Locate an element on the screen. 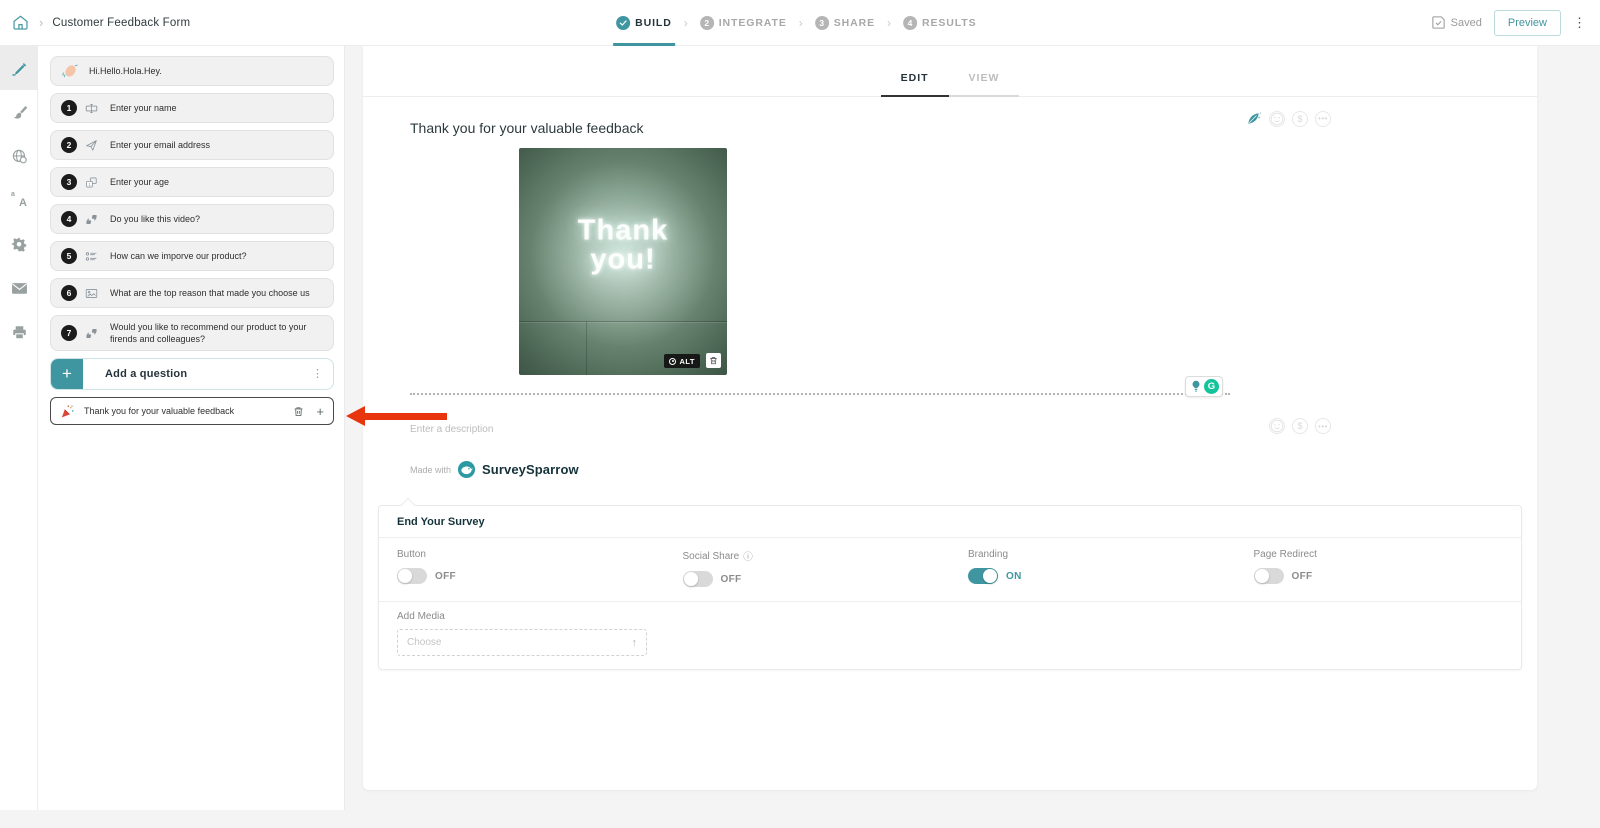 The height and width of the screenshot is (828, 1600). paint-brush-icon is located at coordinates (19, 112).